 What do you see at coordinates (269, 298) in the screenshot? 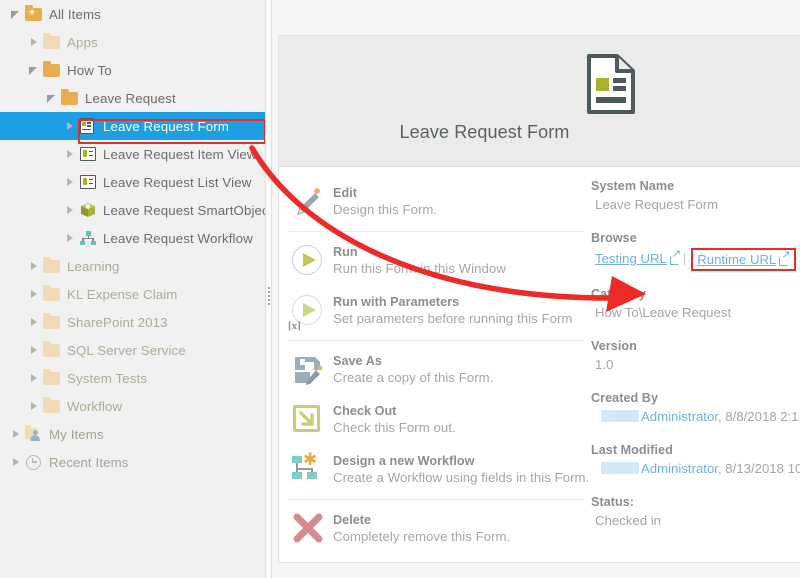
I see `splitter-grip` at bounding box center [269, 298].